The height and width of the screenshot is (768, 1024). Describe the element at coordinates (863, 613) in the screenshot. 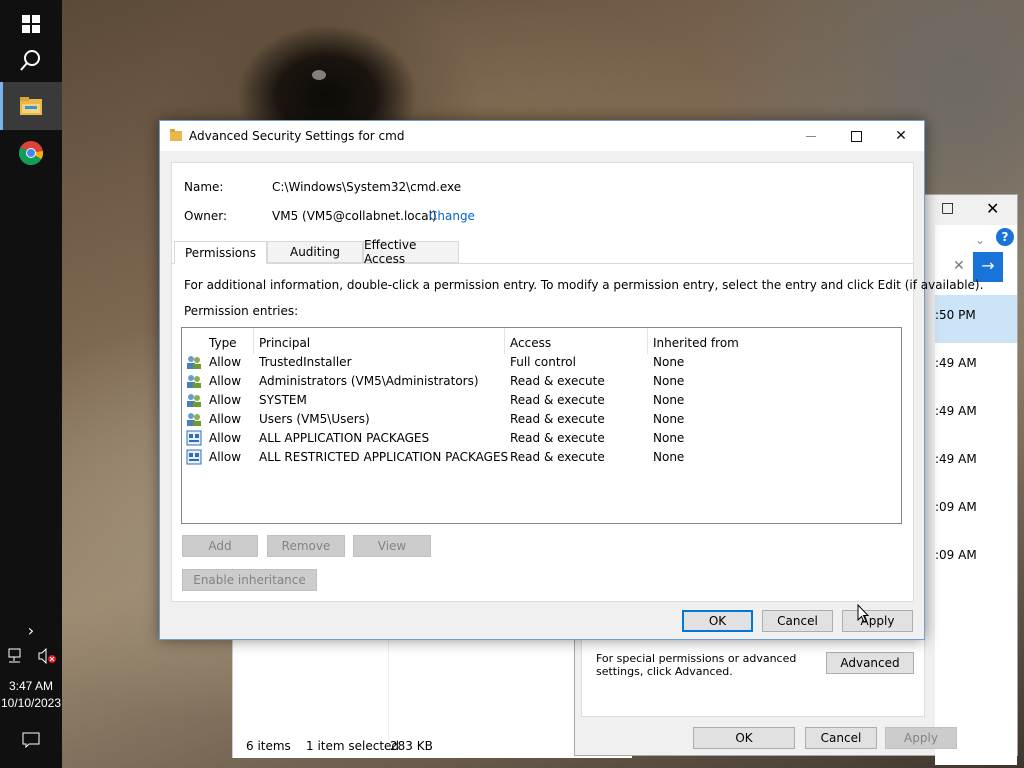

I see `mouse-cursor-icon` at that location.